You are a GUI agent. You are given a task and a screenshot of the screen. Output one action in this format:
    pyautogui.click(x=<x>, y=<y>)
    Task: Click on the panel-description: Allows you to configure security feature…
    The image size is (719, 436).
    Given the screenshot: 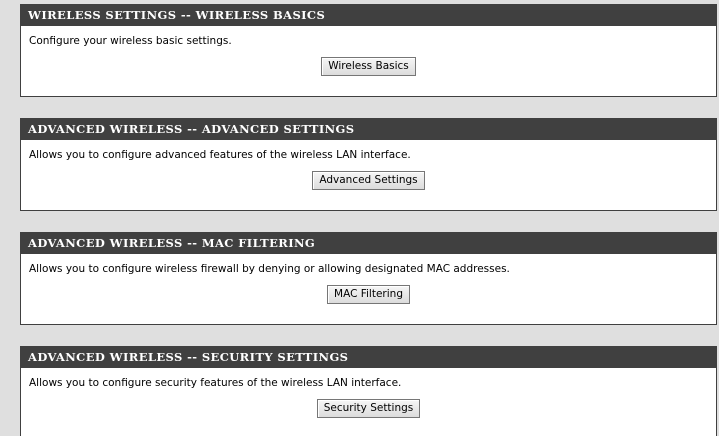 What is the action you would take?
    pyautogui.click(x=215, y=383)
    